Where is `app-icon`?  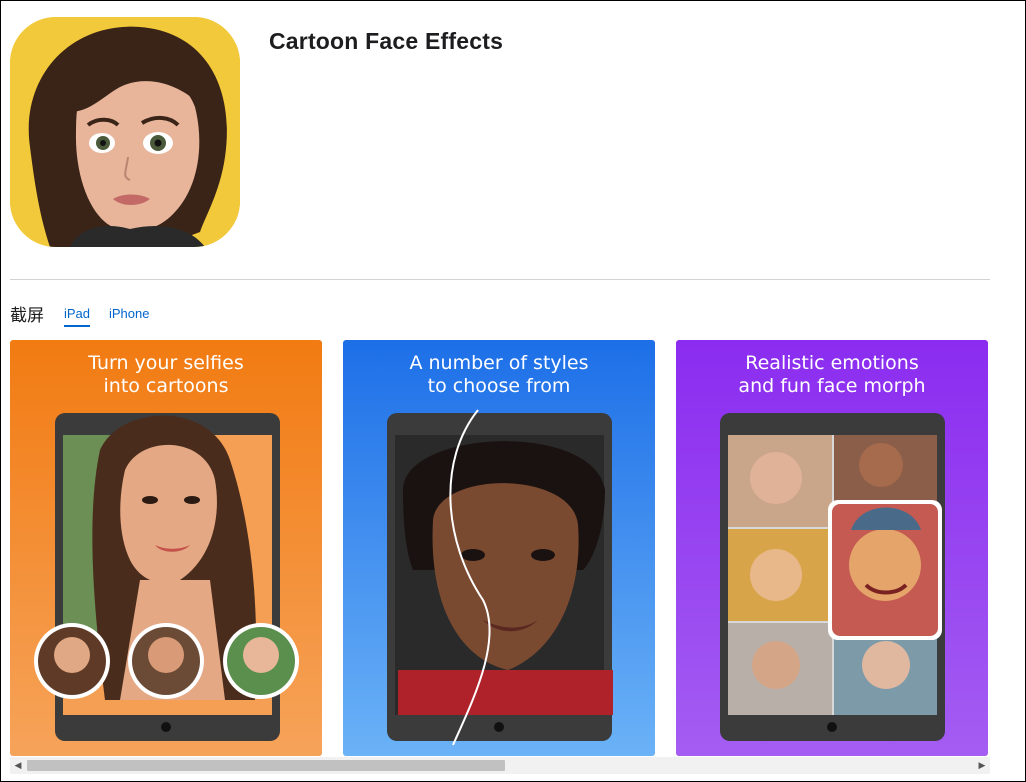
app-icon is located at coordinates (125, 132).